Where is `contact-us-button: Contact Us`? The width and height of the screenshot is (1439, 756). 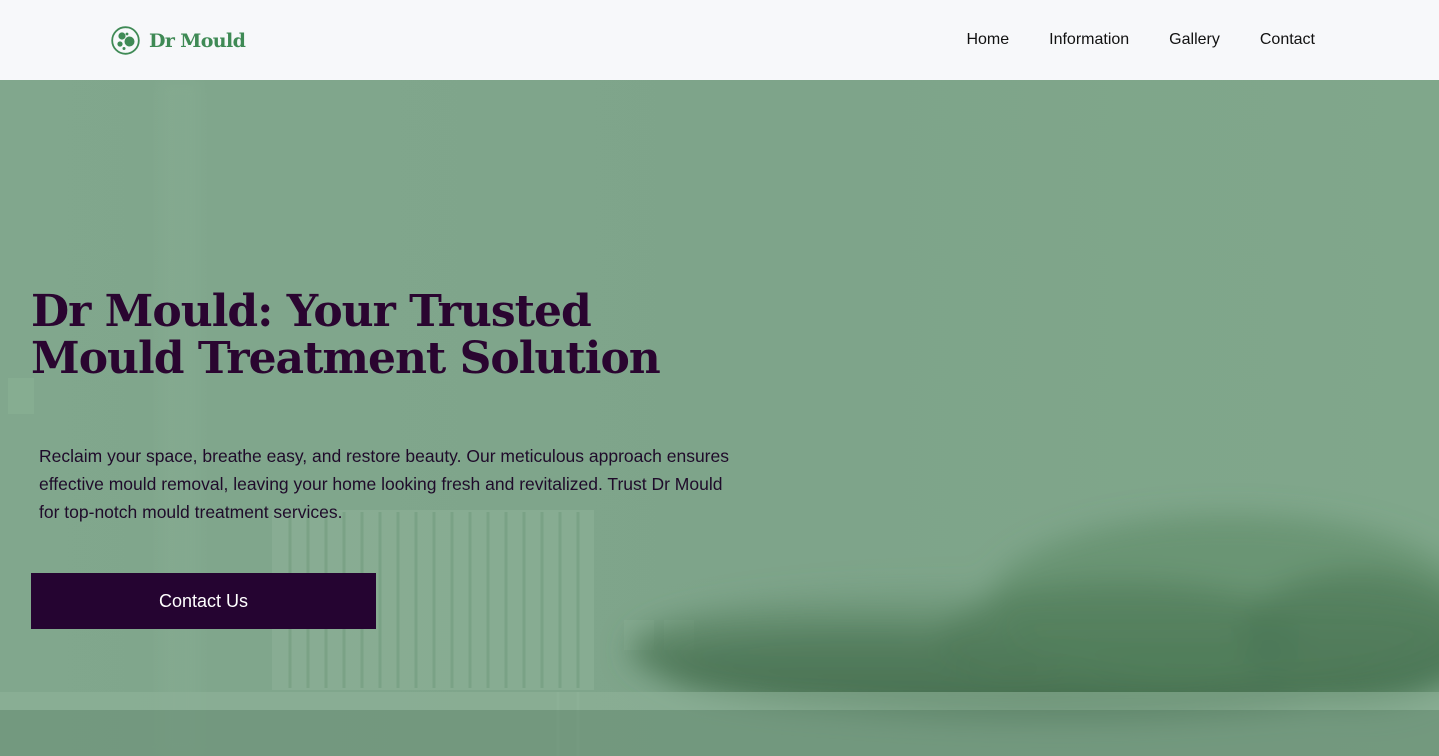 contact-us-button: Contact Us is located at coordinates (203, 601).